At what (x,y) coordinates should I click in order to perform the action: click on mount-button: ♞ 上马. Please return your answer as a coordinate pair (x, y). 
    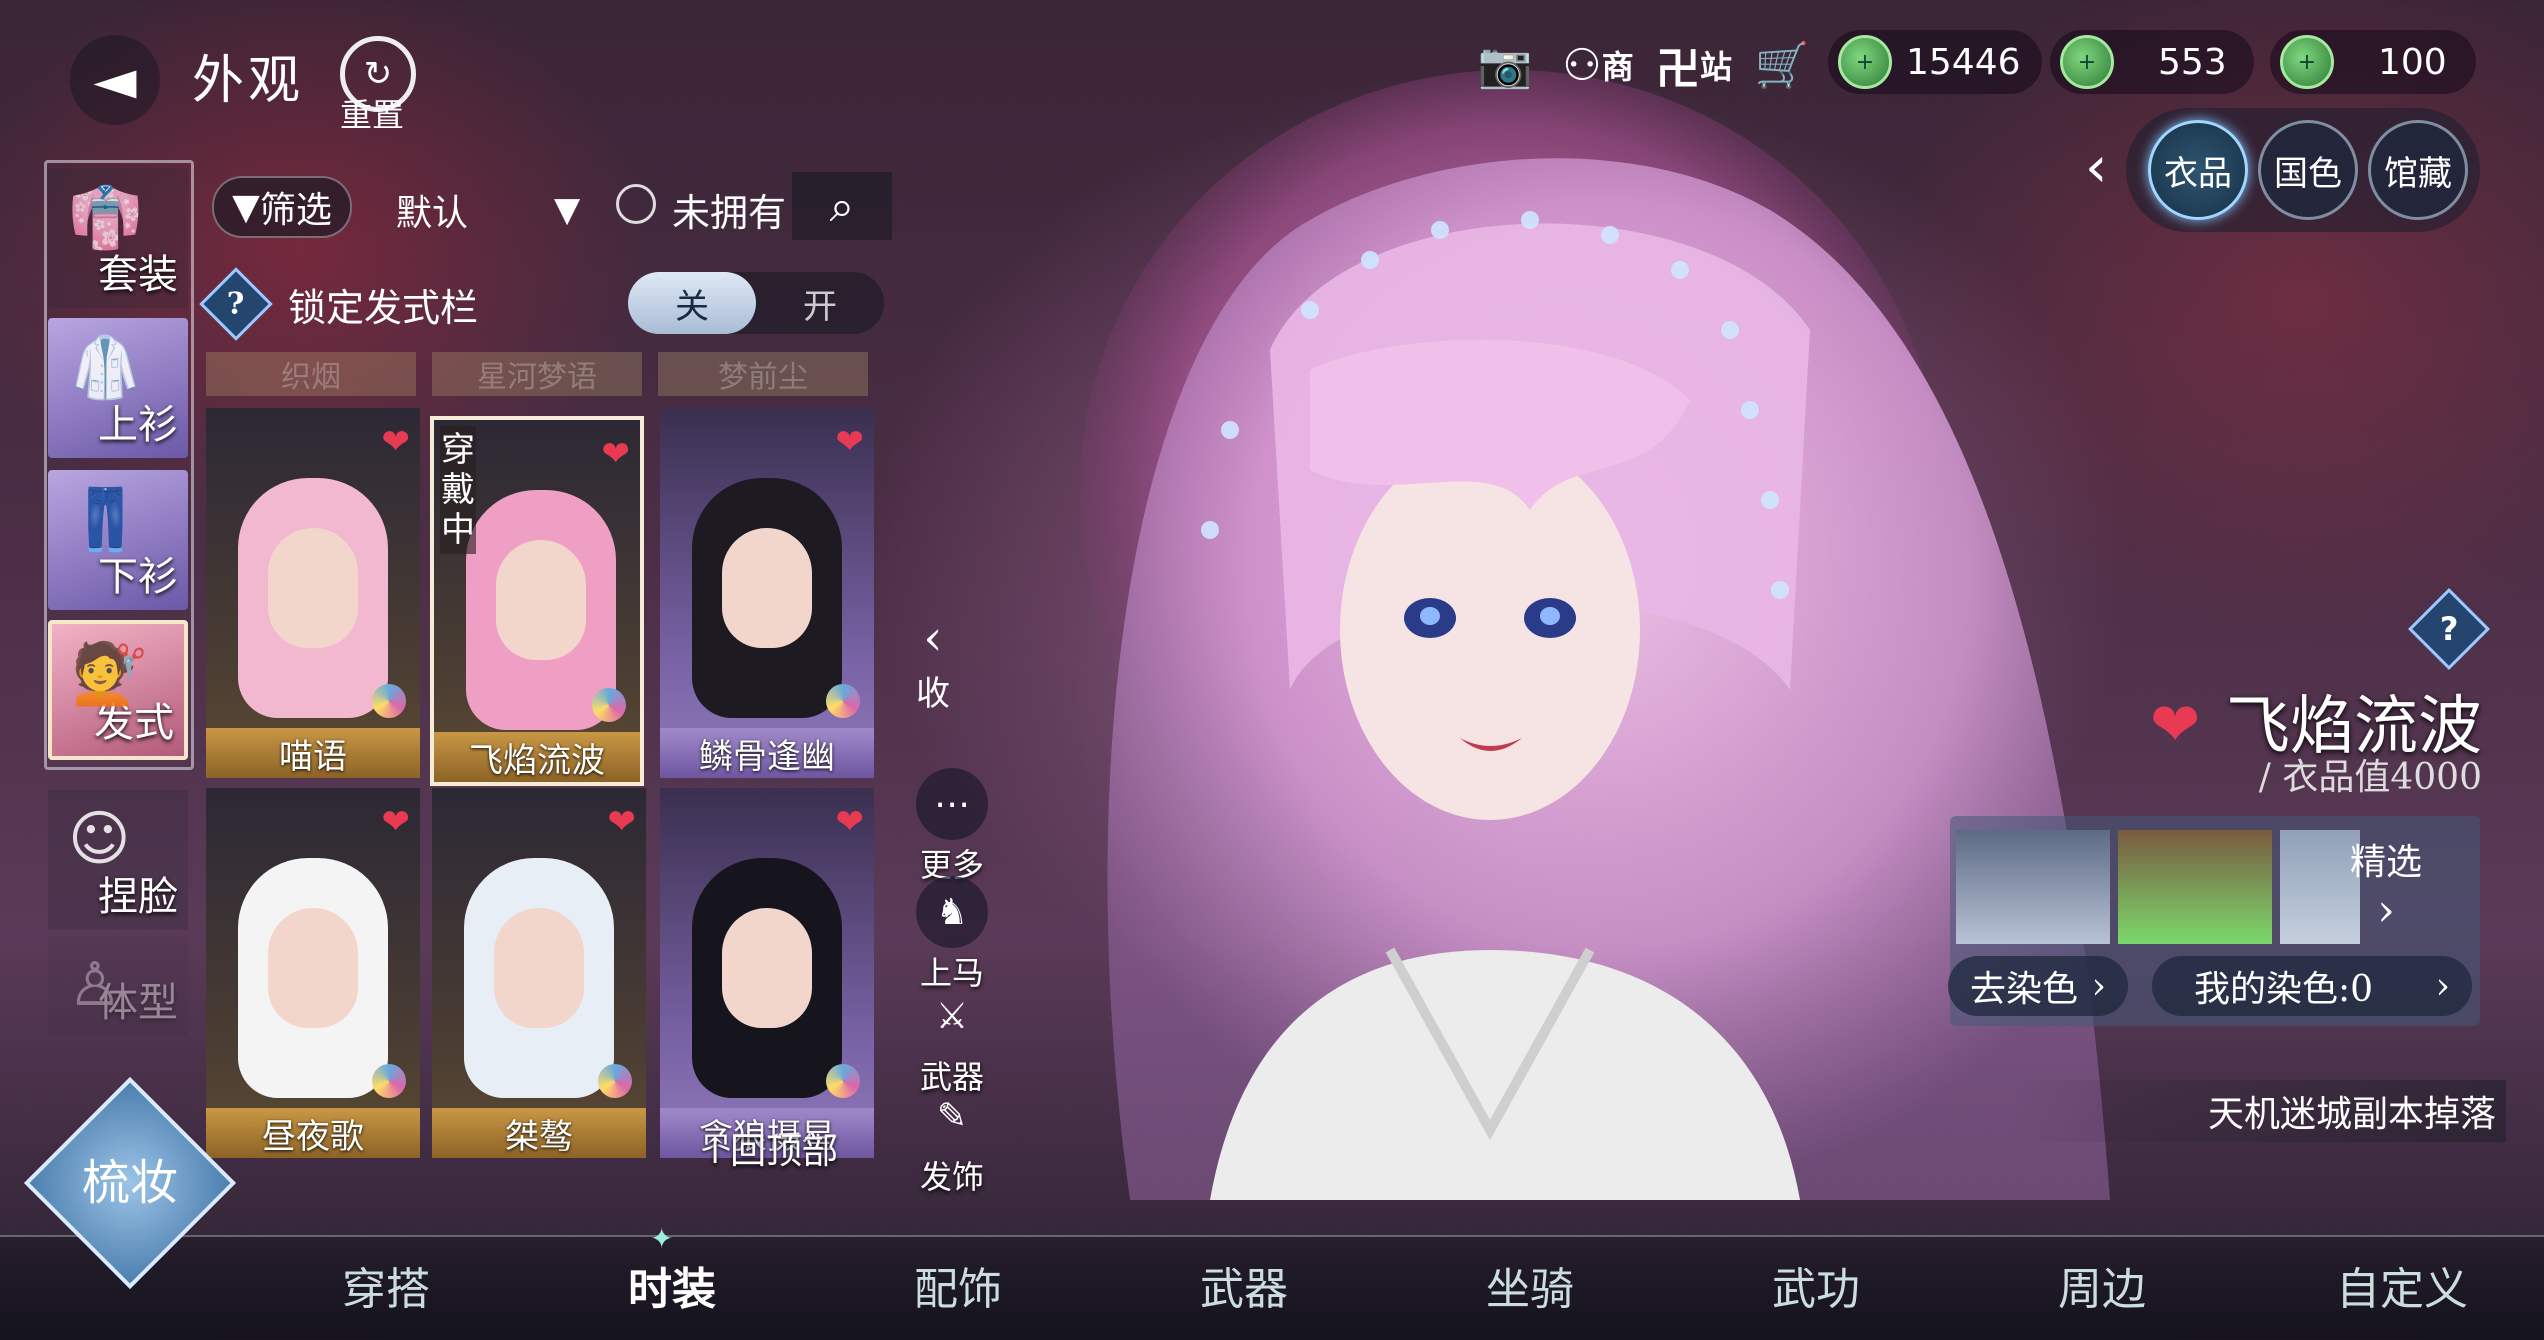
    Looking at the image, I should click on (952, 935).